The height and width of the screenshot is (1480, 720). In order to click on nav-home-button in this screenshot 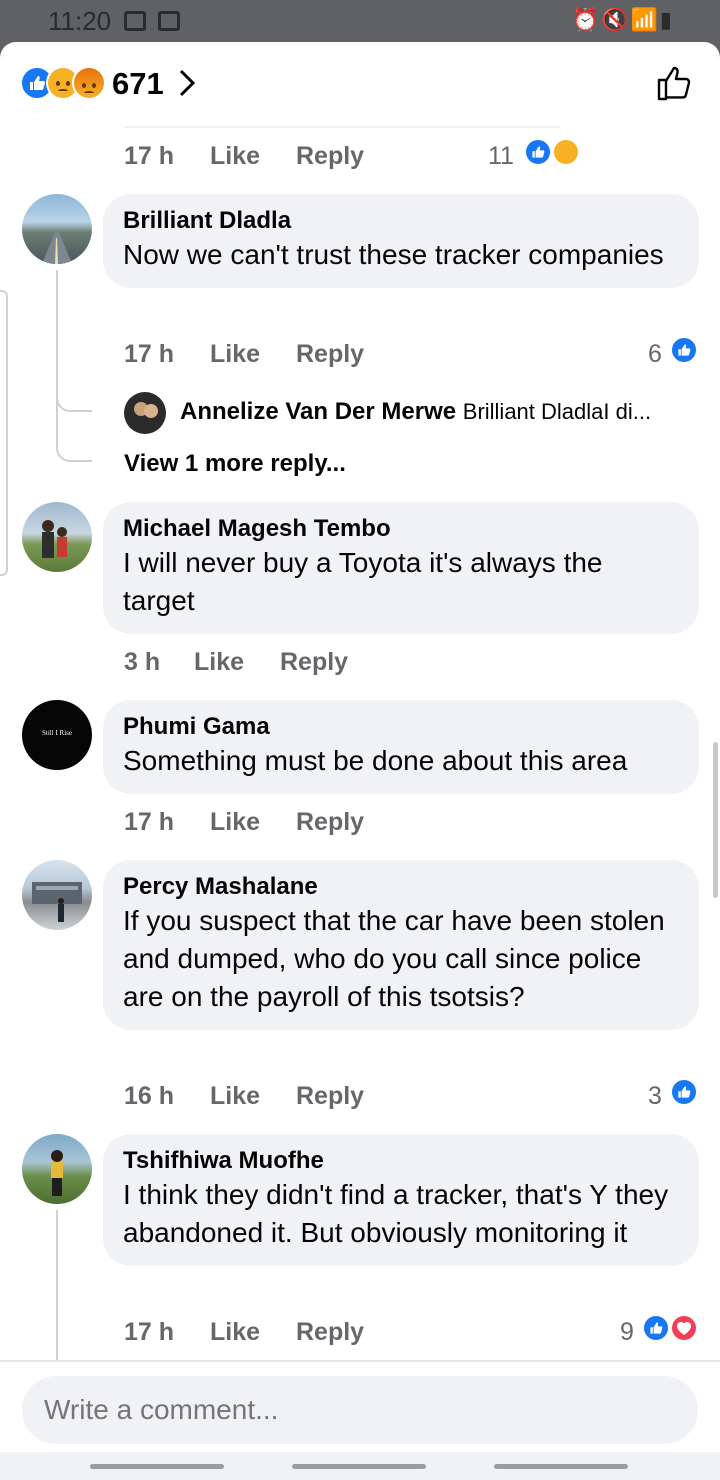, I will do `click(359, 1466)`.